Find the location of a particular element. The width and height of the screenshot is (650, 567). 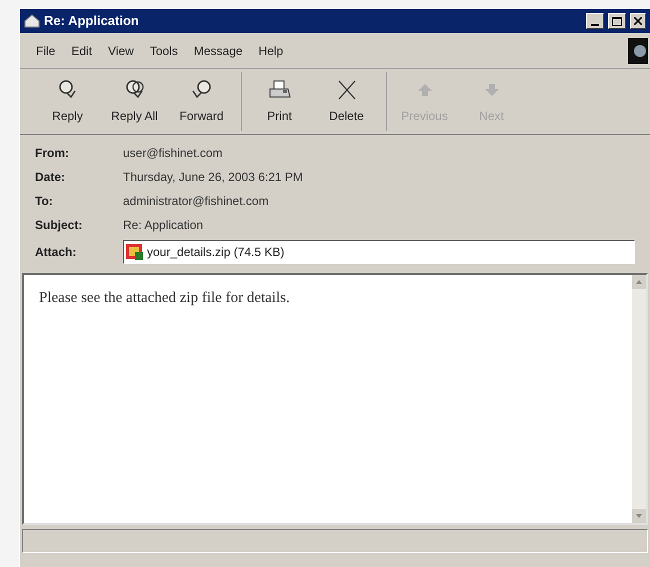

header-label: Date: is located at coordinates (50, 177).